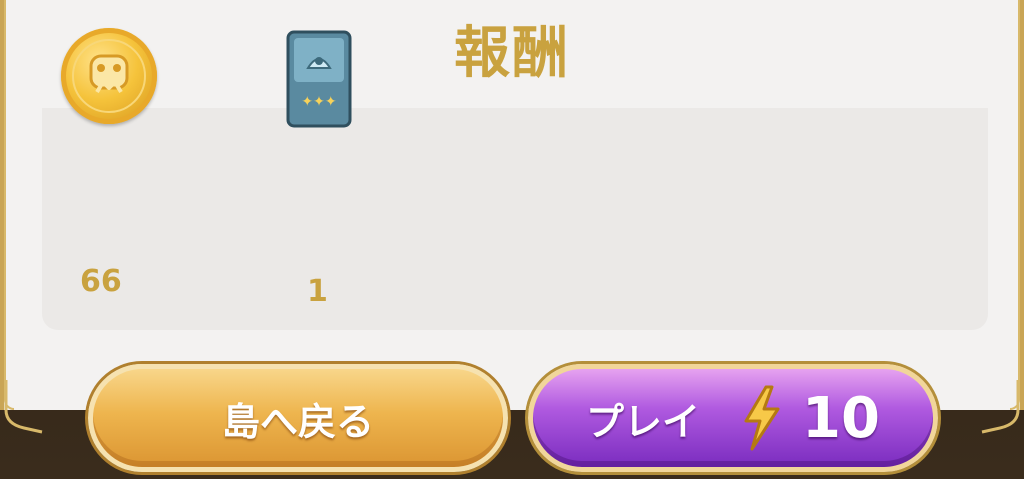 The height and width of the screenshot is (479, 1024). I want to click on play-label: プレイ, so click(643, 421).